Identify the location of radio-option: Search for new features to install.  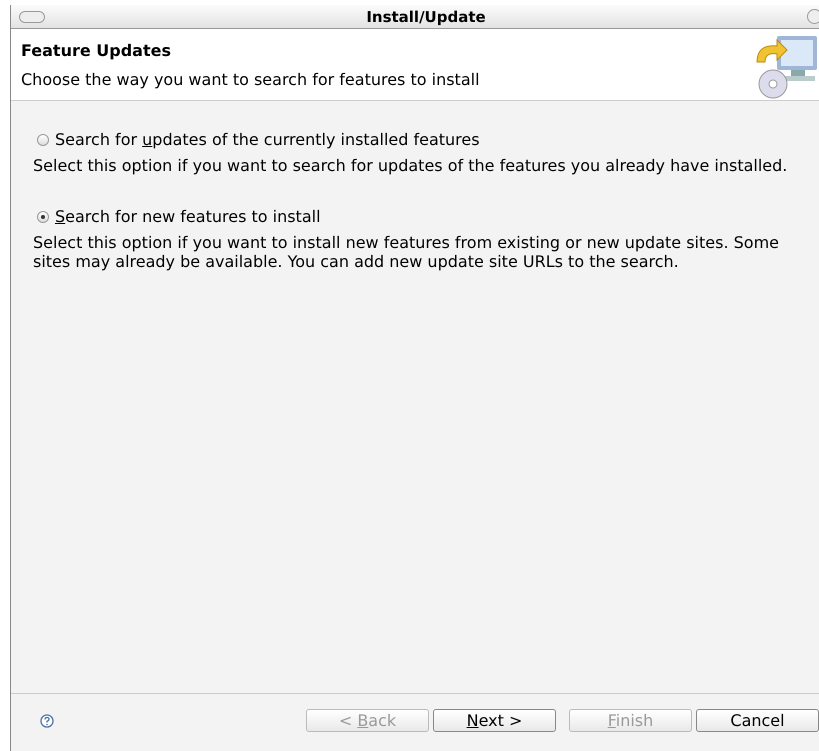
(179, 216).